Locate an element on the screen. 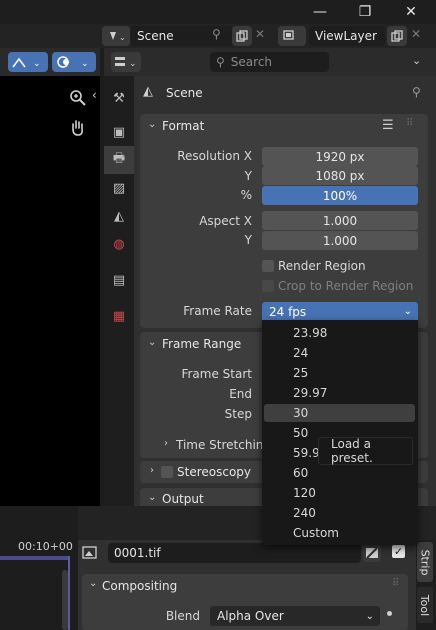 This screenshot has height=630, width=436. collection-icon: ▤ is located at coordinates (119, 280).